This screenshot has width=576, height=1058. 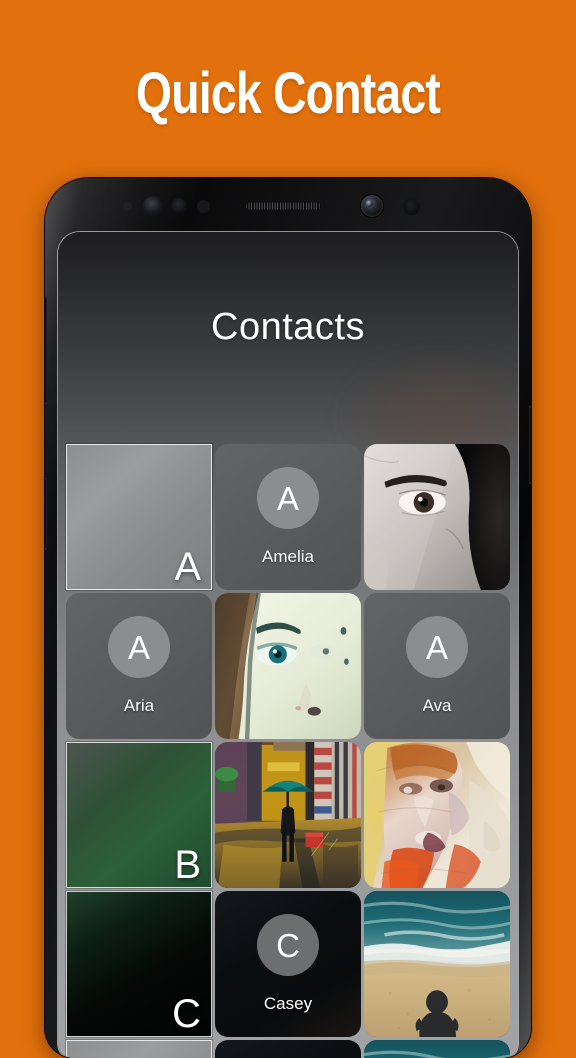 What do you see at coordinates (187, 567) in the screenshot?
I see `section-letter: A` at bounding box center [187, 567].